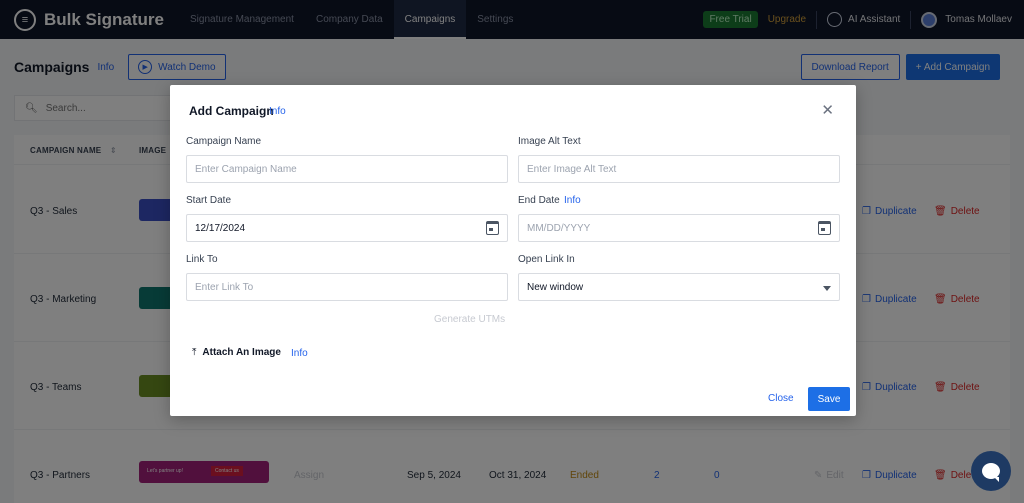  I want to click on end-date-field, so click(679, 228).